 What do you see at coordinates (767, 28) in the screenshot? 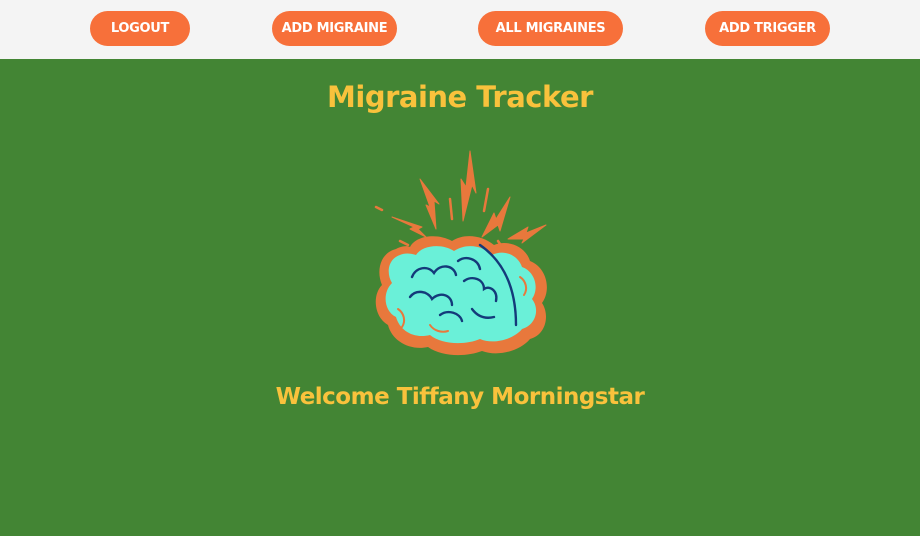
I see `add-trigger-button: ADD TRIGGER` at bounding box center [767, 28].